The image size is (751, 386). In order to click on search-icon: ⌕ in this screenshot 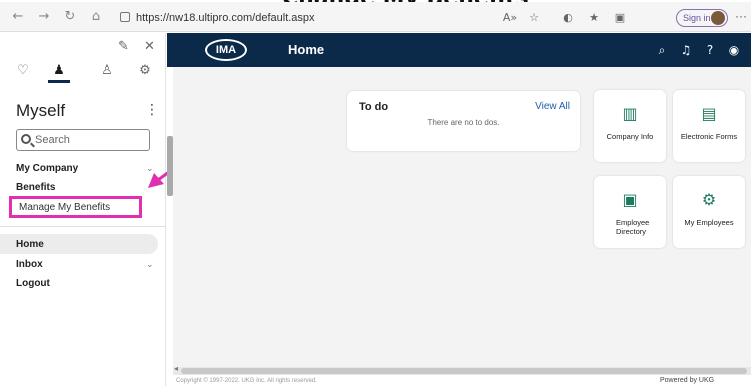, I will do `click(662, 50)`.